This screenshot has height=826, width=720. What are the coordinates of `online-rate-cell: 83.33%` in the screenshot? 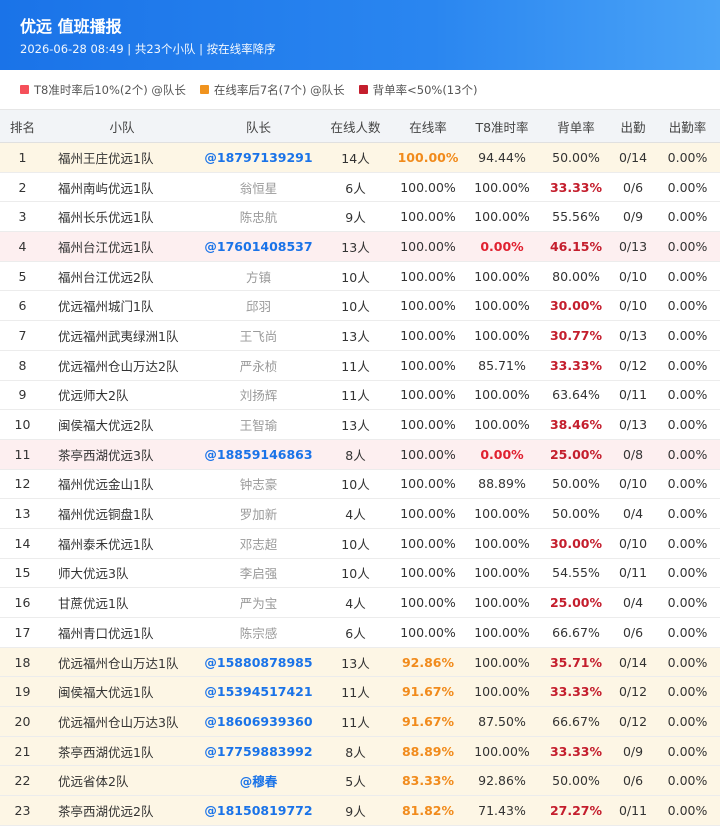 It's located at (428, 781).